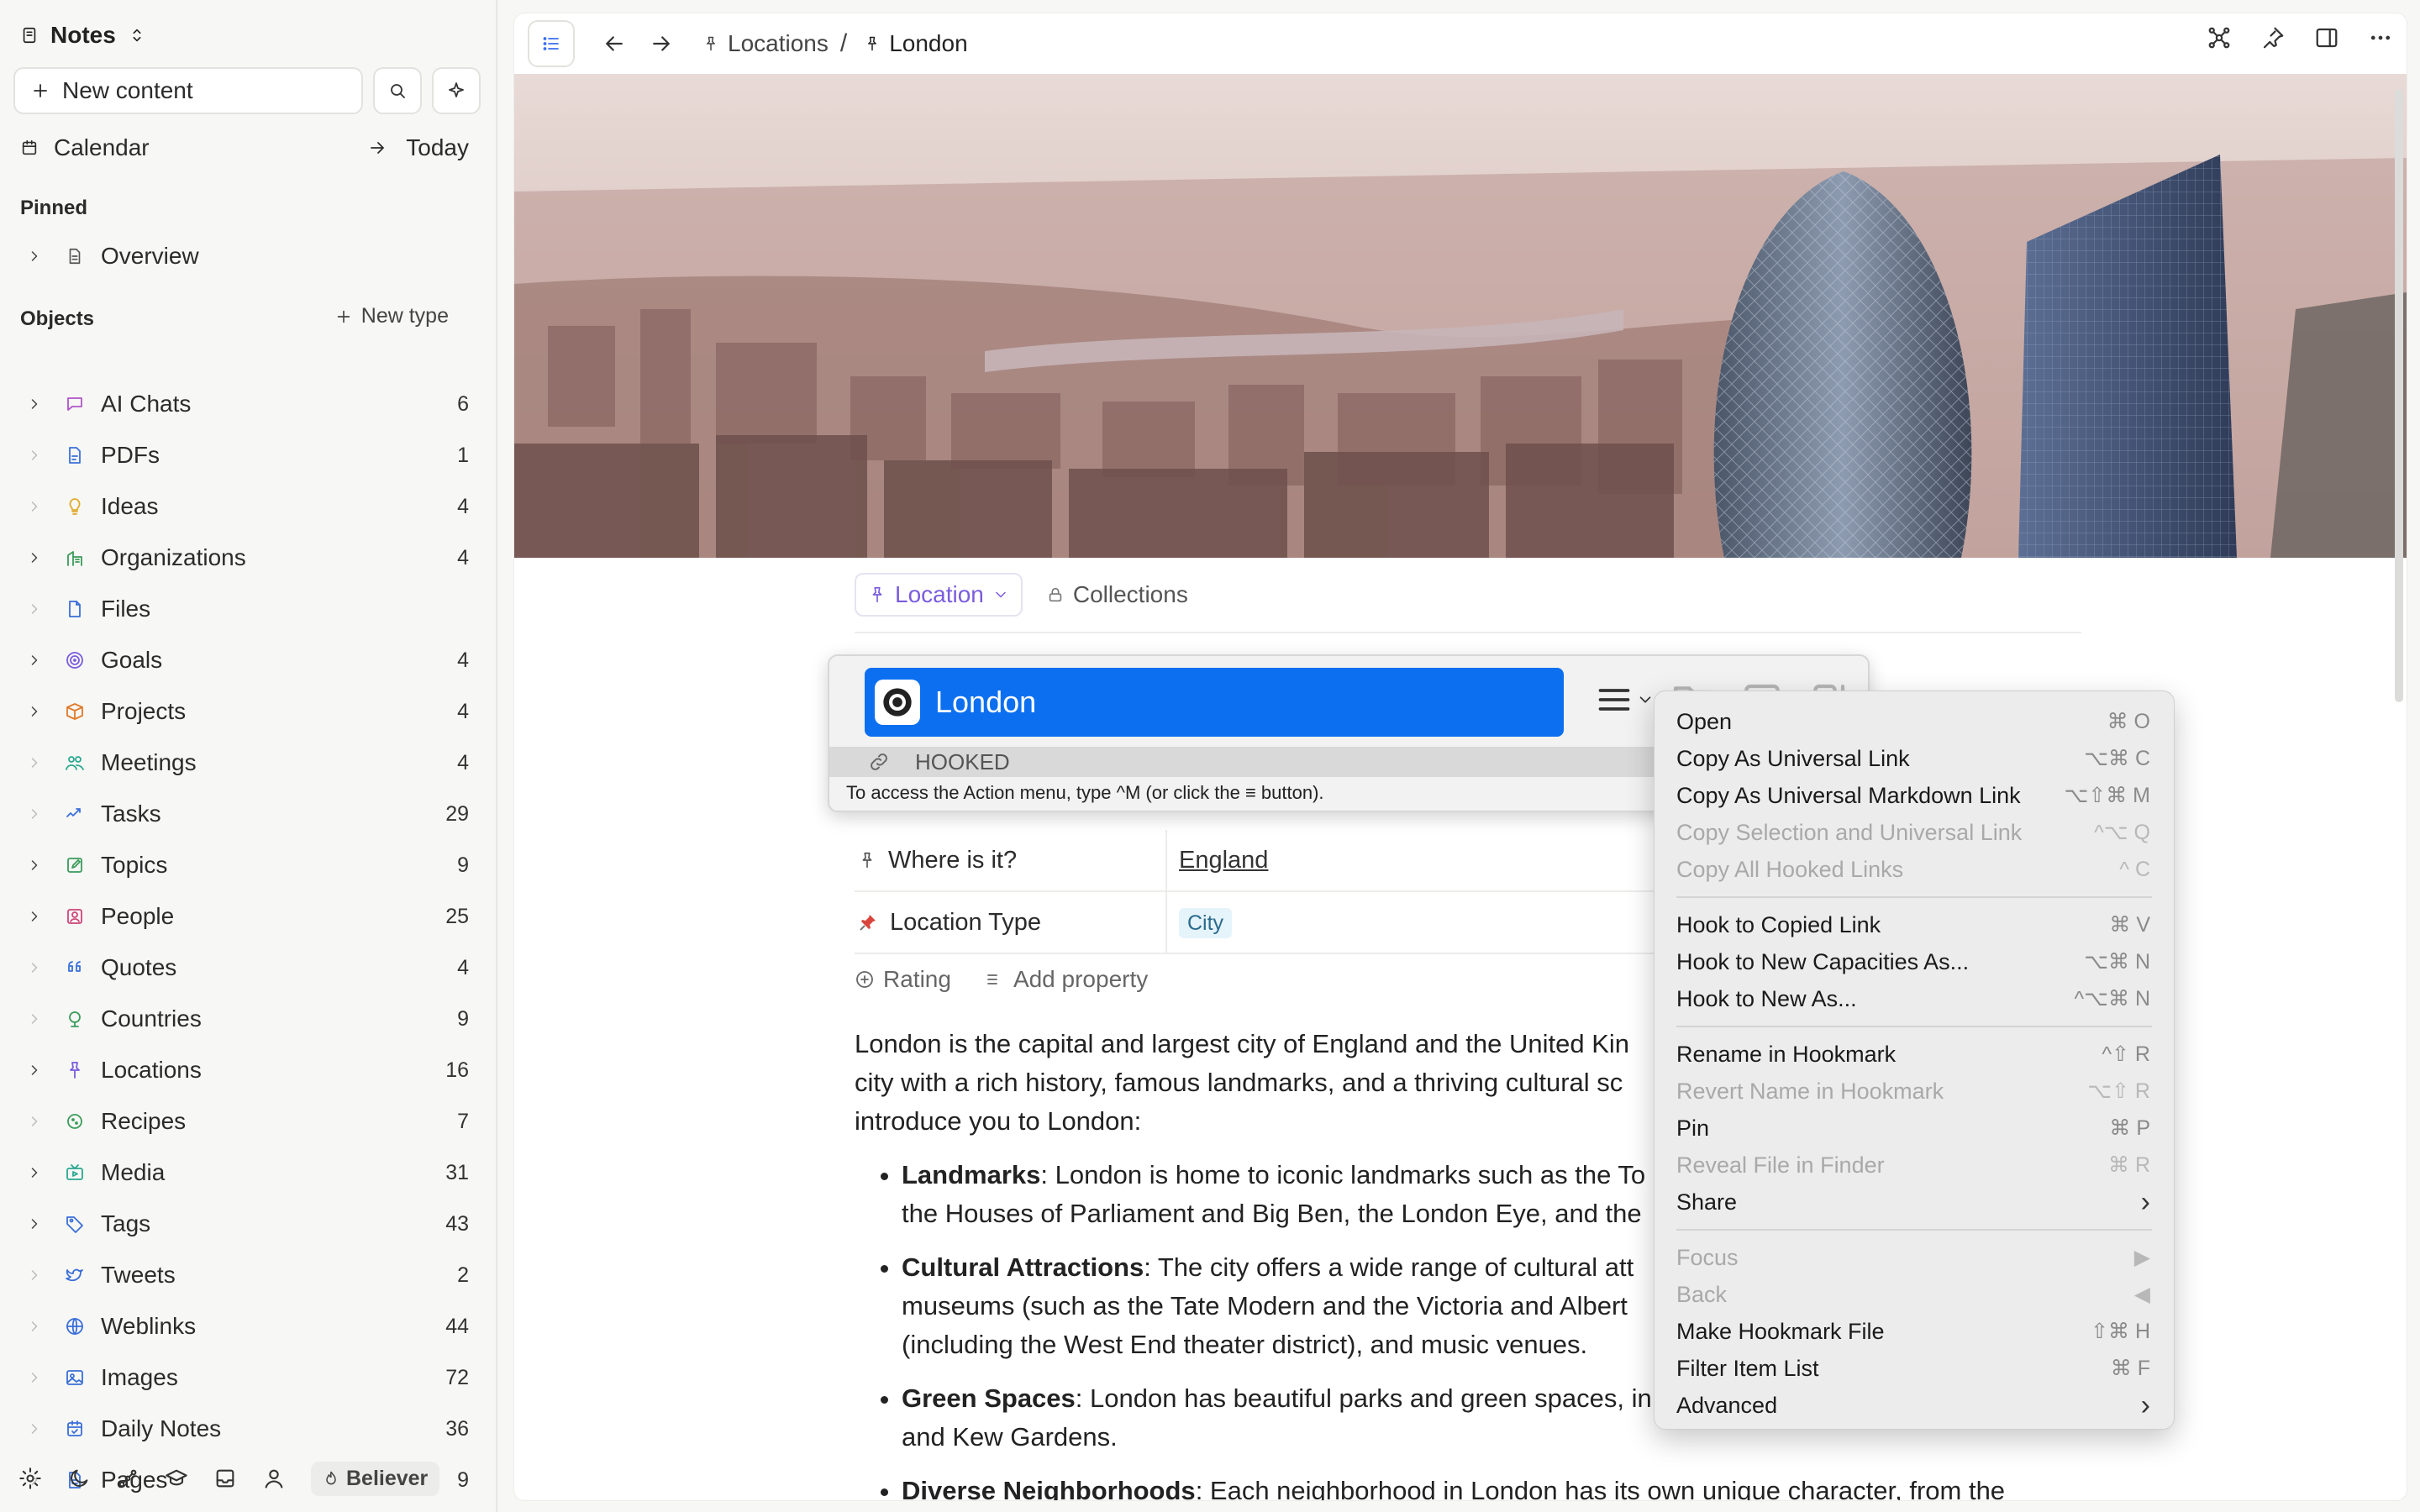 The image size is (2420, 1512). What do you see at coordinates (128, 1478) in the screenshot?
I see `graph-icon` at bounding box center [128, 1478].